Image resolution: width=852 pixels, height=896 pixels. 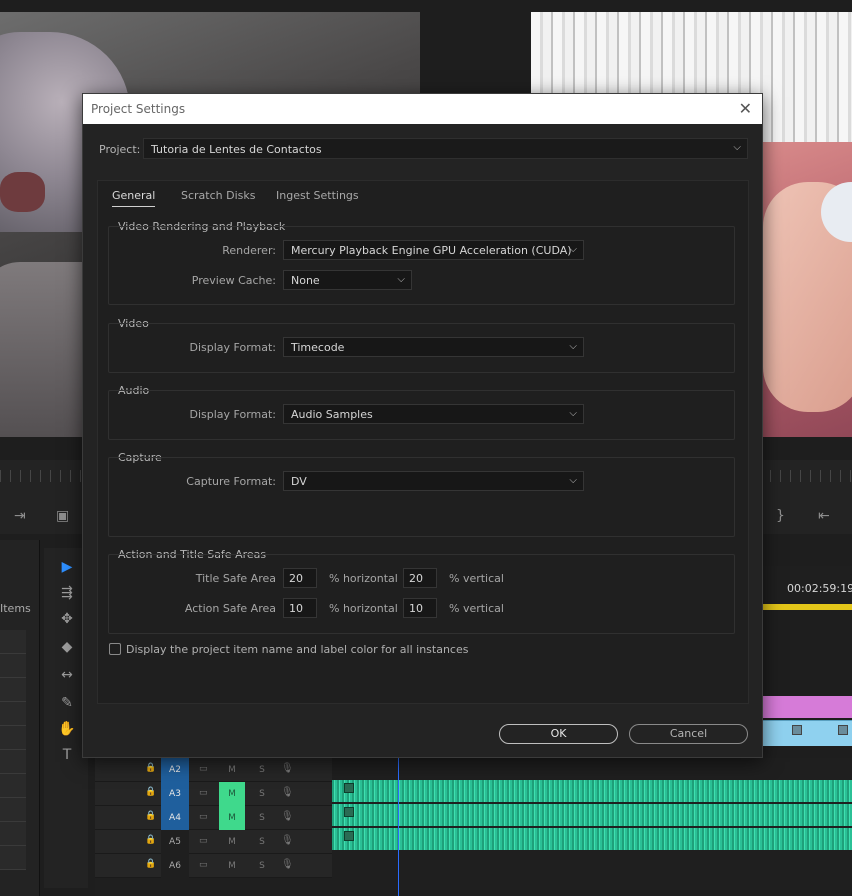 I want to click on video-clip-pink, so click(x=807, y=707).